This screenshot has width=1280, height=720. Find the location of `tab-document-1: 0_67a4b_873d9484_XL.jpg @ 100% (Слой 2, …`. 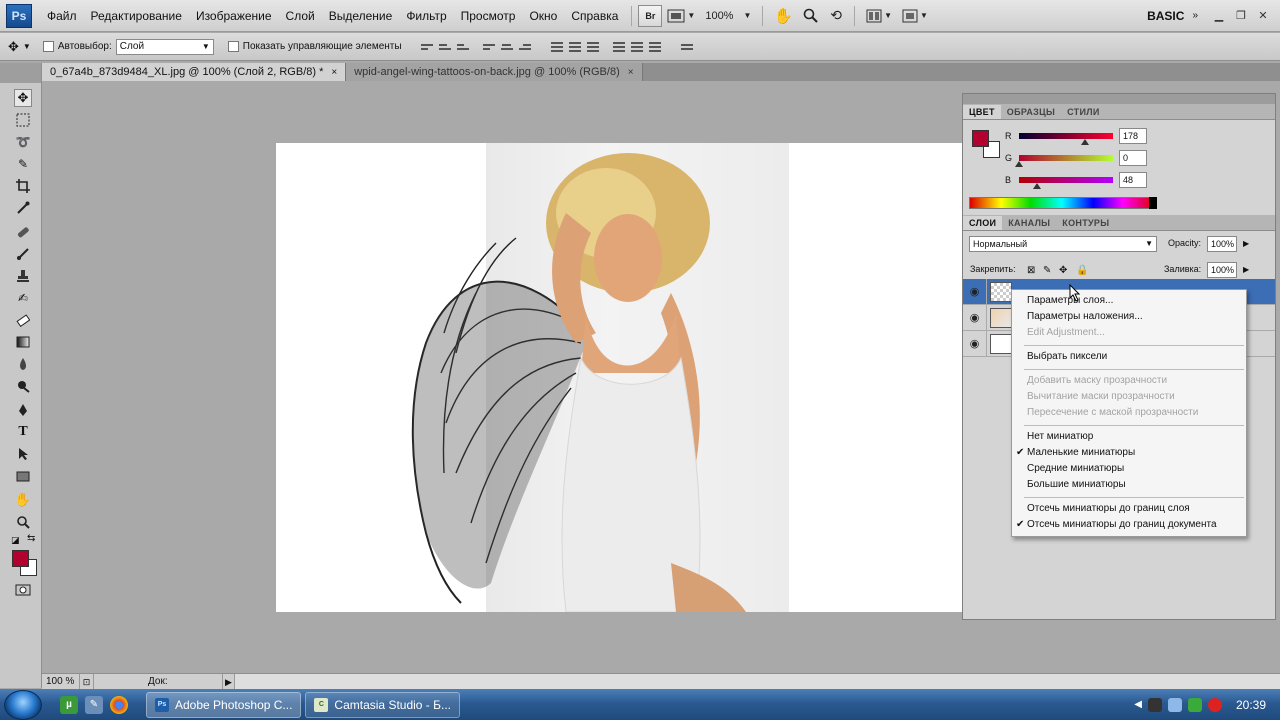

tab-document-1: 0_67a4b_873d9484_XL.jpg @ 100% (Слой 2, … is located at coordinates (194, 72).